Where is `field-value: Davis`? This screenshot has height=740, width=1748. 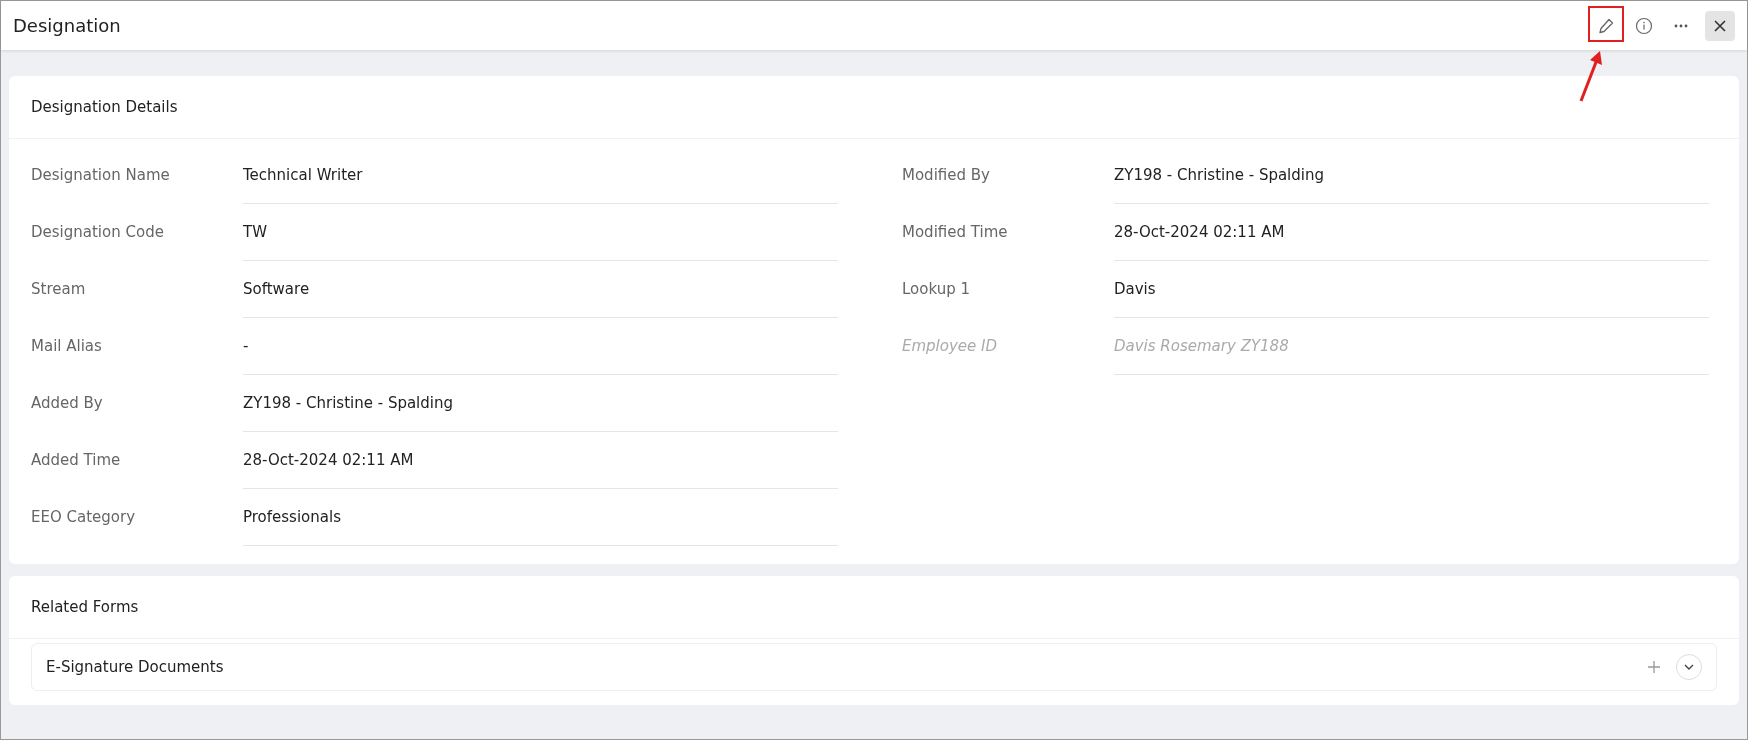
field-value: Davis is located at coordinates (1411, 289).